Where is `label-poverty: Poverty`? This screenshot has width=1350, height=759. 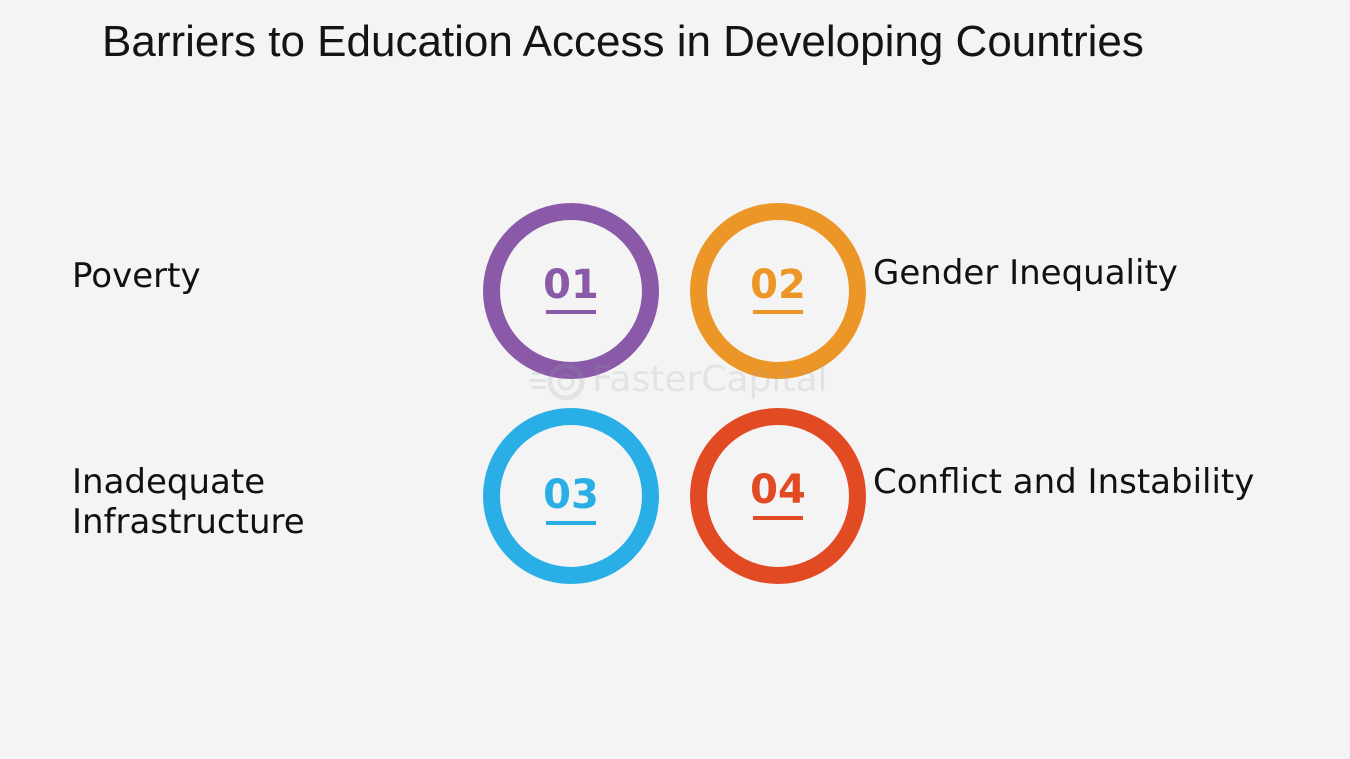 label-poverty: Poverty is located at coordinates (136, 276).